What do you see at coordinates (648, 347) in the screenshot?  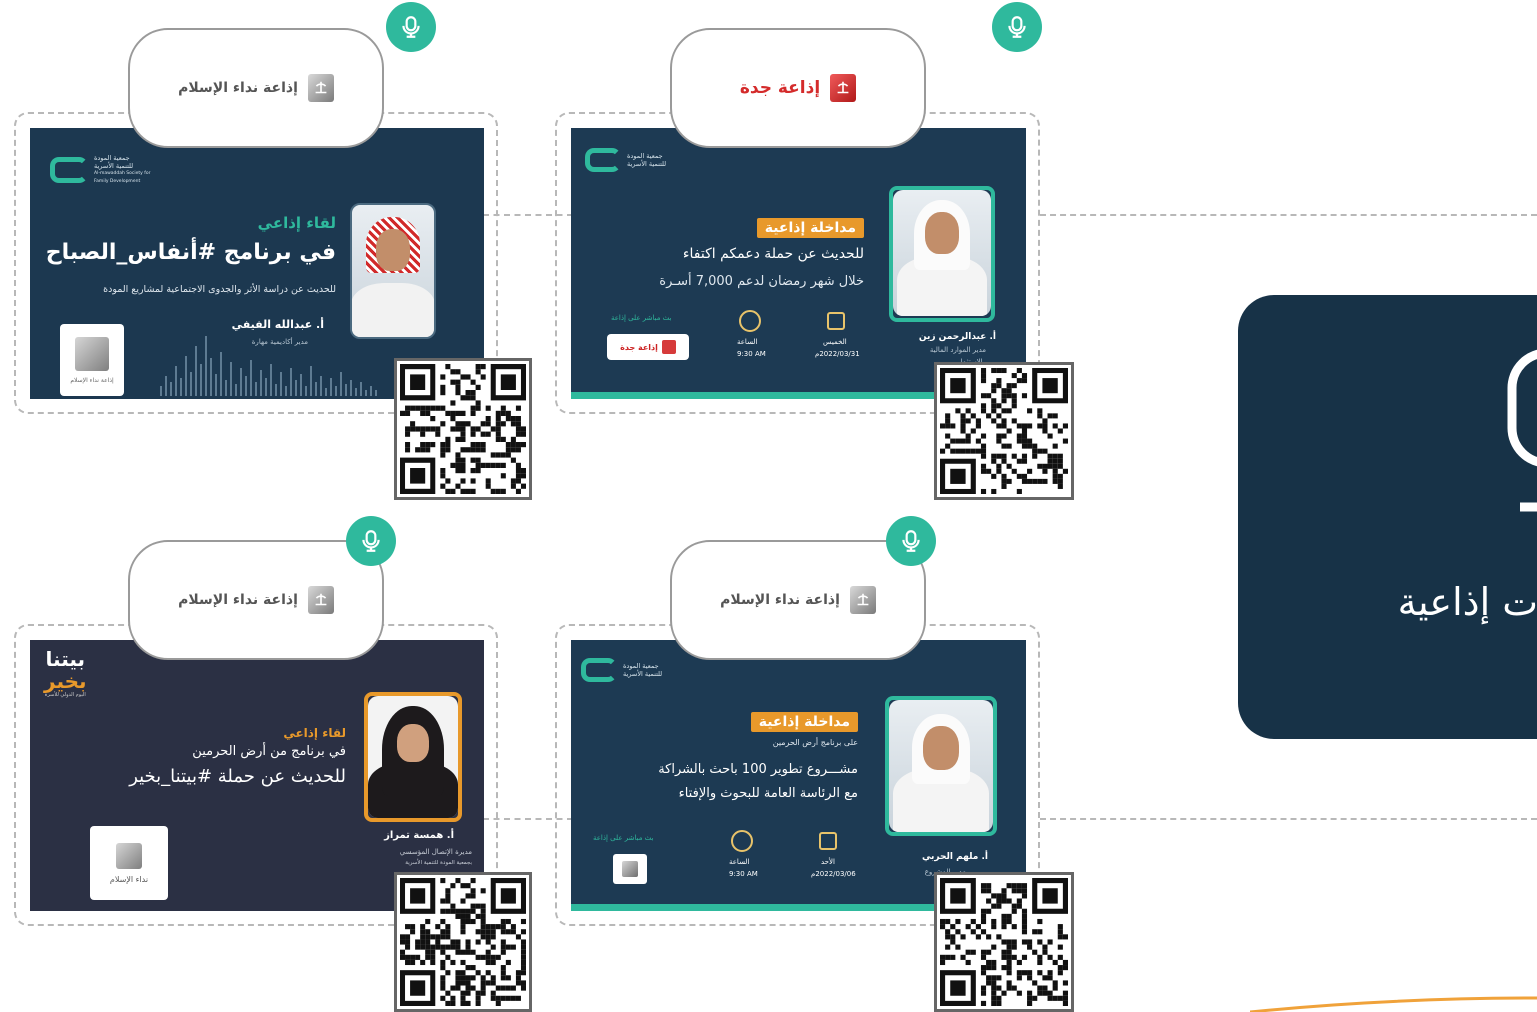 I see `live-station-button: إذاعة جدة` at bounding box center [648, 347].